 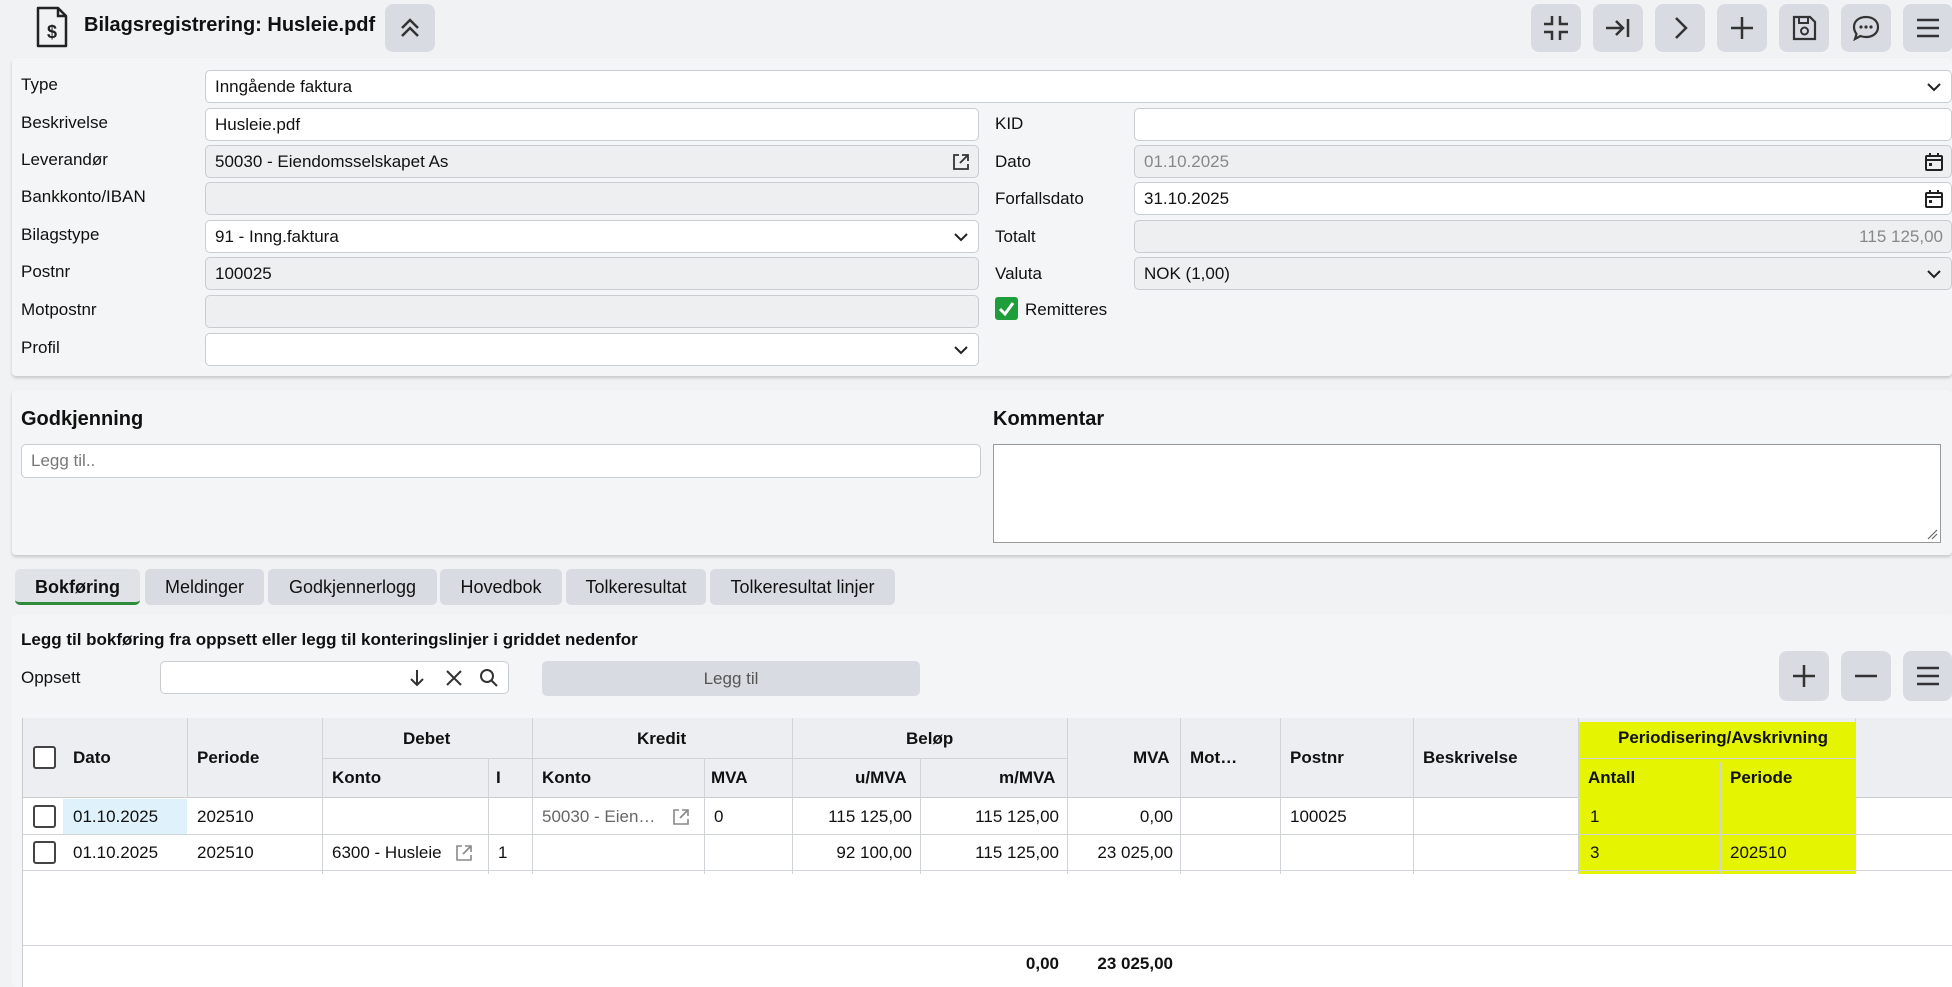 What do you see at coordinates (662, 738) in the screenshot?
I see `col-group-kredit: Kredit` at bounding box center [662, 738].